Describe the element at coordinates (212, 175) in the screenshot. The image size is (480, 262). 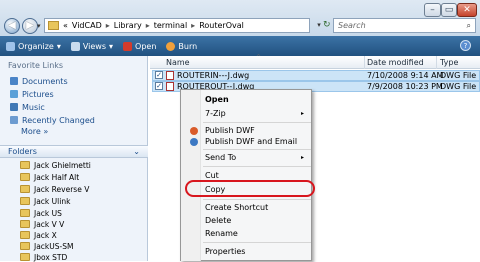
I see `menu-item-cut: Cut` at that location.